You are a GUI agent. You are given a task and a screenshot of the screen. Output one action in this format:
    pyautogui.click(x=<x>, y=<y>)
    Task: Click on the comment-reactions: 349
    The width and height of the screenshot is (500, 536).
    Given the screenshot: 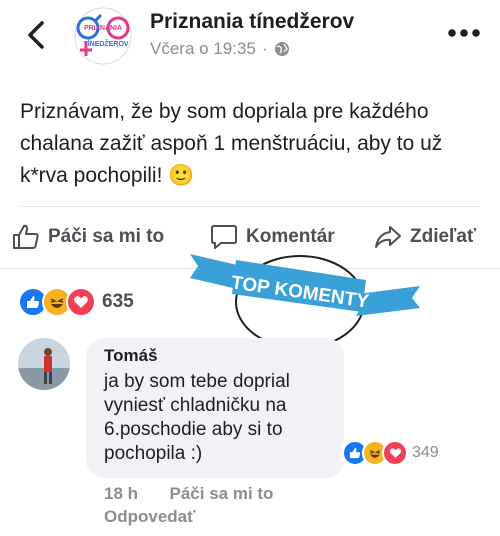 What is the action you would take?
    pyautogui.click(x=392, y=453)
    